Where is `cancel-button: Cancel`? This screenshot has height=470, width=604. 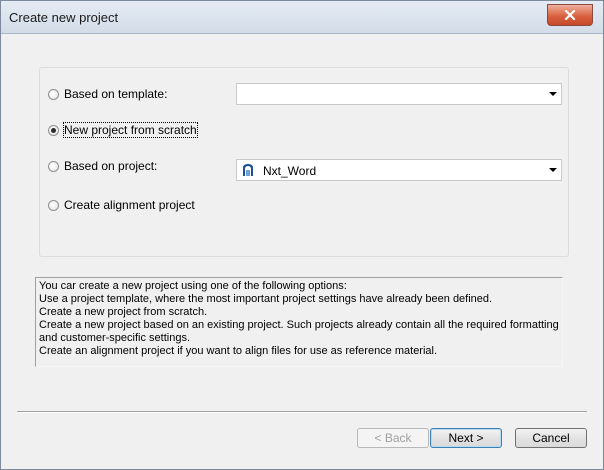
cancel-button: Cancel is located at coordinates (551, 438).